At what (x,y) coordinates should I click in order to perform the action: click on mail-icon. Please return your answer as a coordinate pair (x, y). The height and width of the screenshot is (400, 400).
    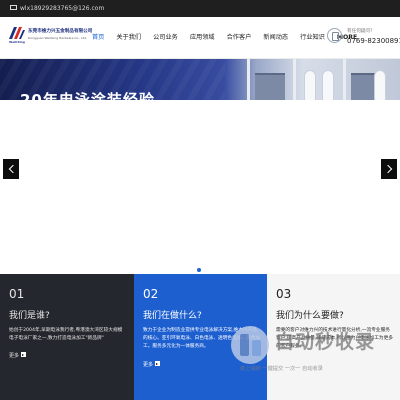
    Looking at the image, I should click on (13, 7).